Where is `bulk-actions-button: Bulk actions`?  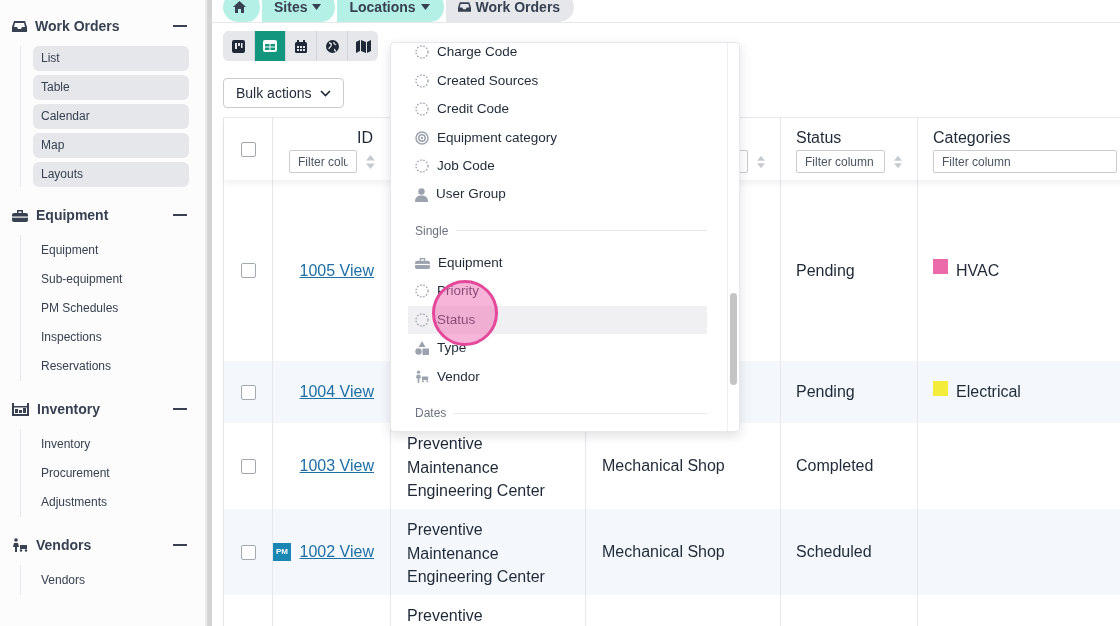 bulk-actions-button: Bulk actions is located at coordinates (284, 93).